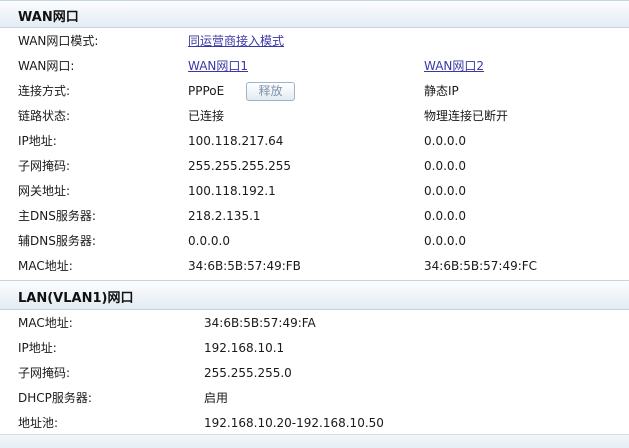  Describe the element at coordinates (37, 141) in the screenshot. I see `wan-ip-label: IP地址:` at that location.